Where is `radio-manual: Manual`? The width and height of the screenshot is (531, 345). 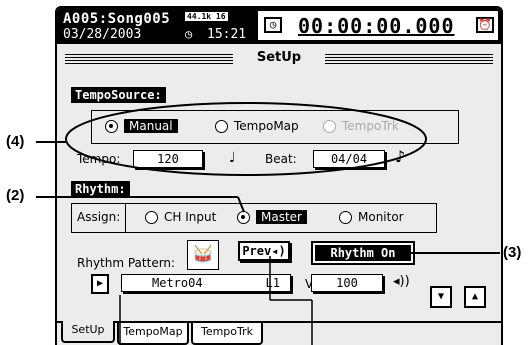
radio-manual: Manual is located at coordinates (141, 126).